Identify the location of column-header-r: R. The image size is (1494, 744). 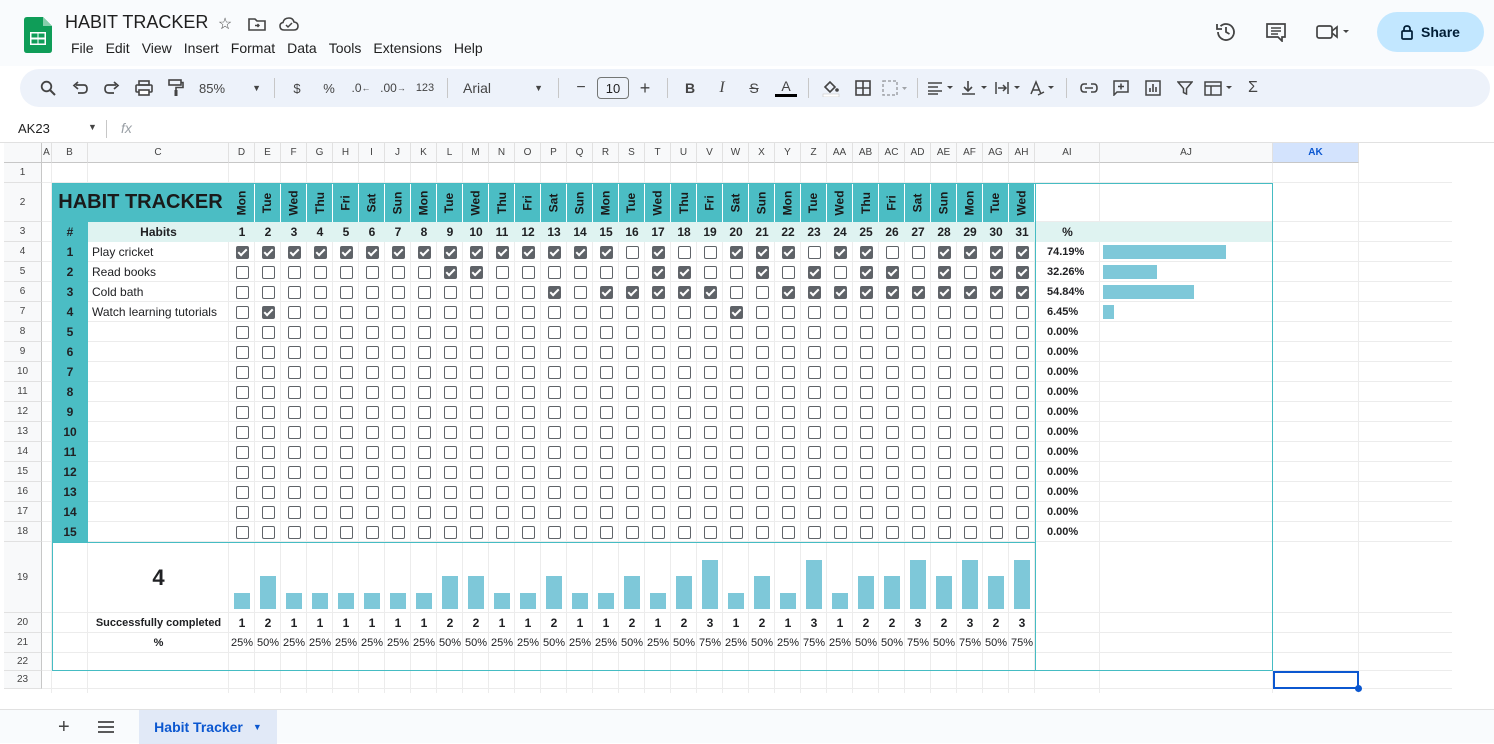
(606, 153).